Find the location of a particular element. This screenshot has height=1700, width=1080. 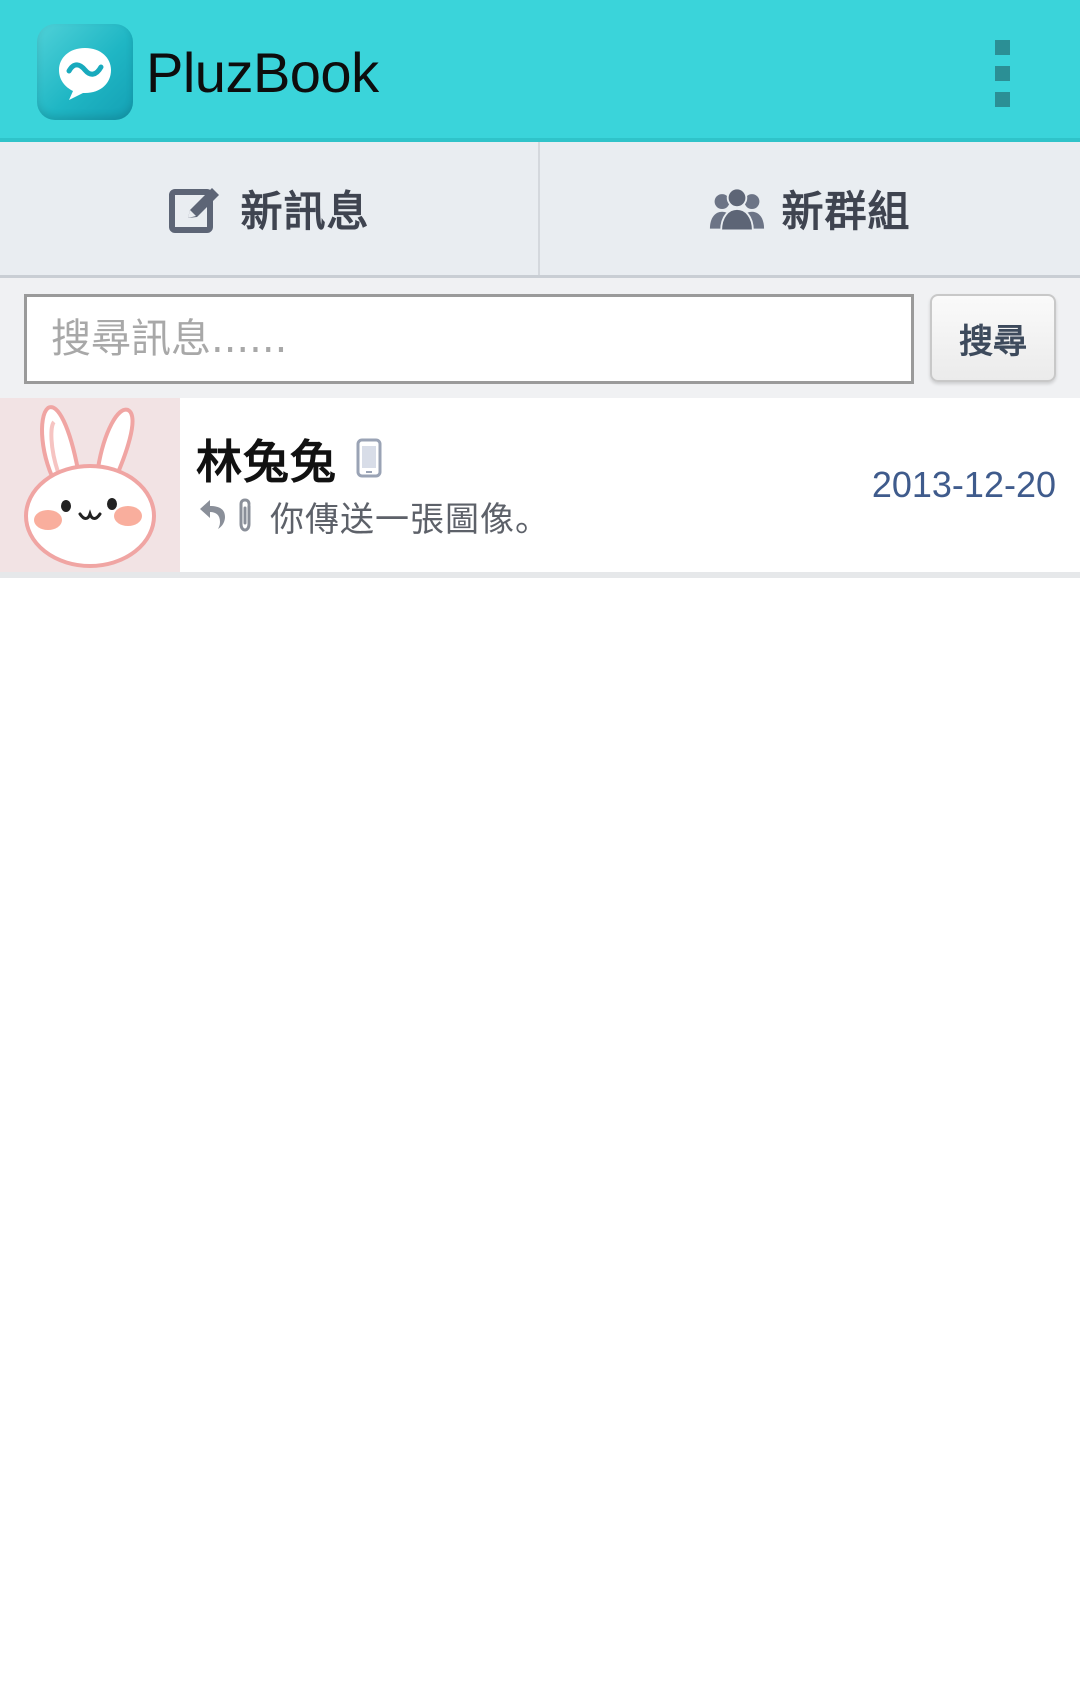

app-bar: PluzBook is located at coordinates (540, 71).